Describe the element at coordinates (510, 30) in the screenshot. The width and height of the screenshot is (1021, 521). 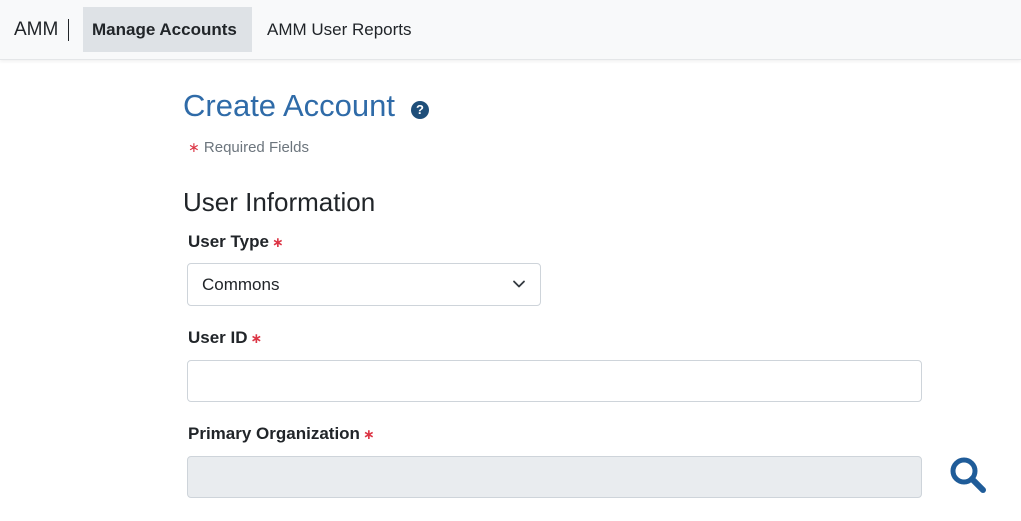
I see `top-navbar: AMM Manage Accounts AMM User Reports` at that location.